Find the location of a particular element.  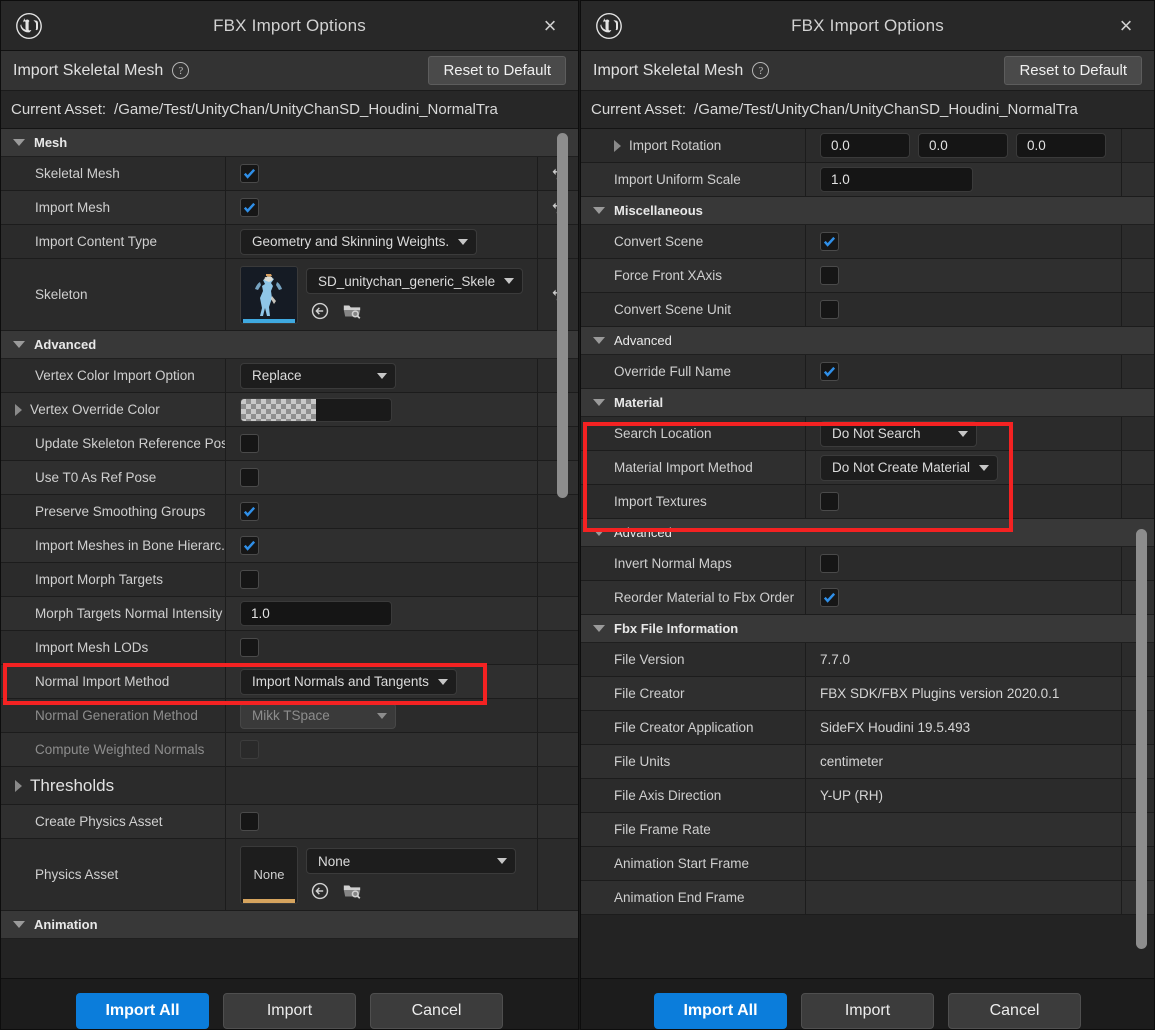

row-import-morph-targets: Import Morph Targets is located at coordinates (289, 580).